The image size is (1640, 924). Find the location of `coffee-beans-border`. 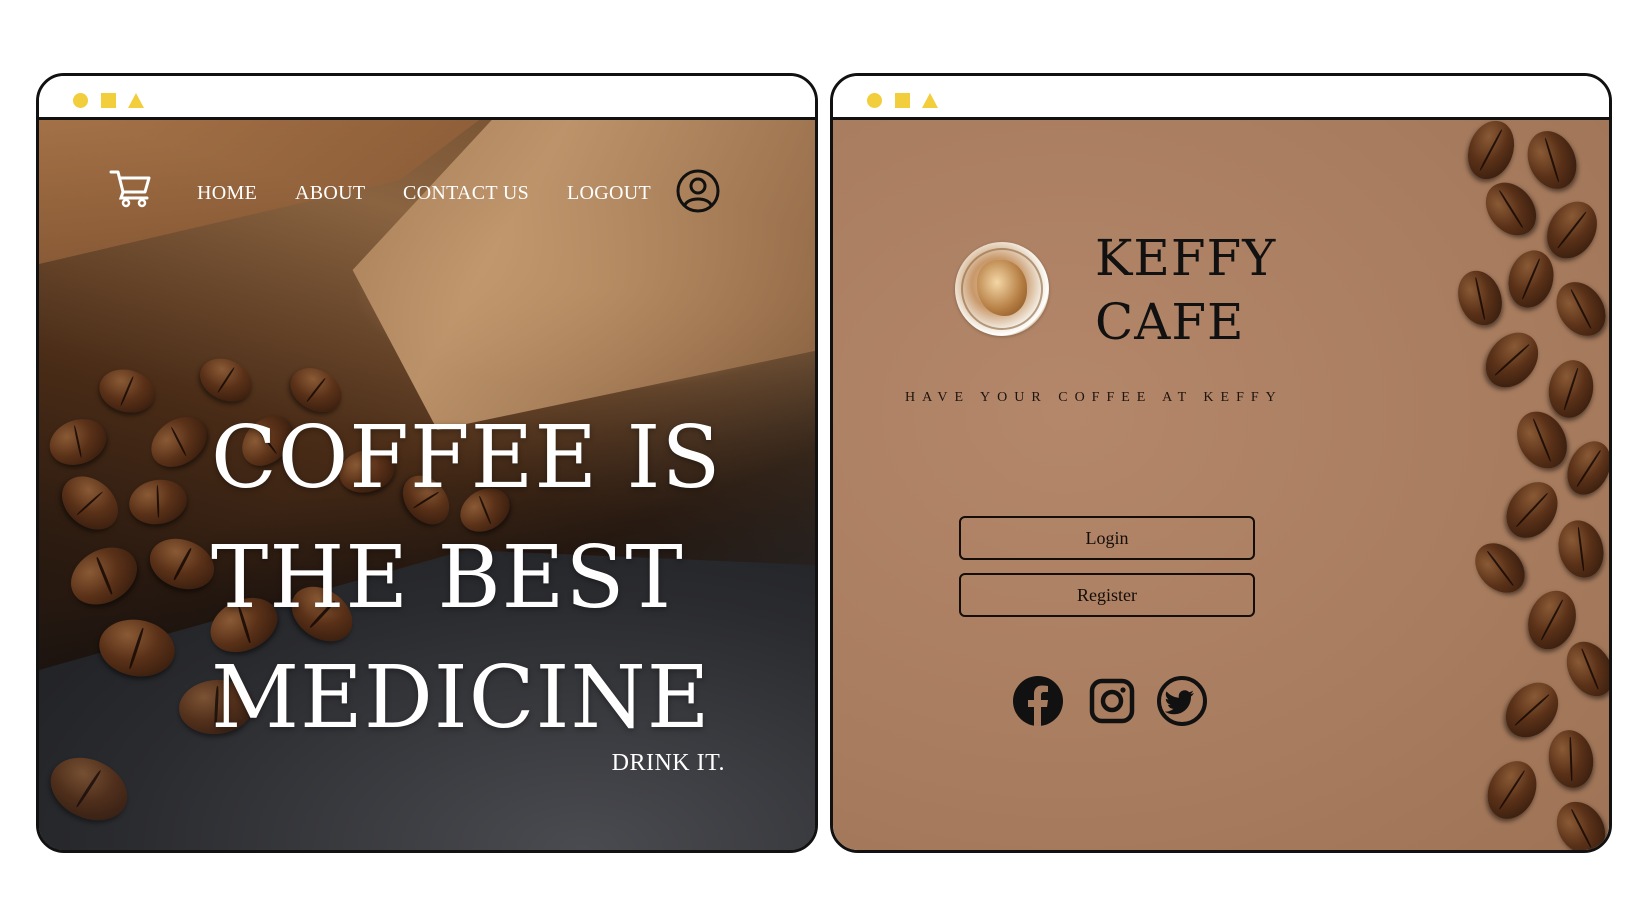

coffee-beans-border is located at coordinates (1529, 485).